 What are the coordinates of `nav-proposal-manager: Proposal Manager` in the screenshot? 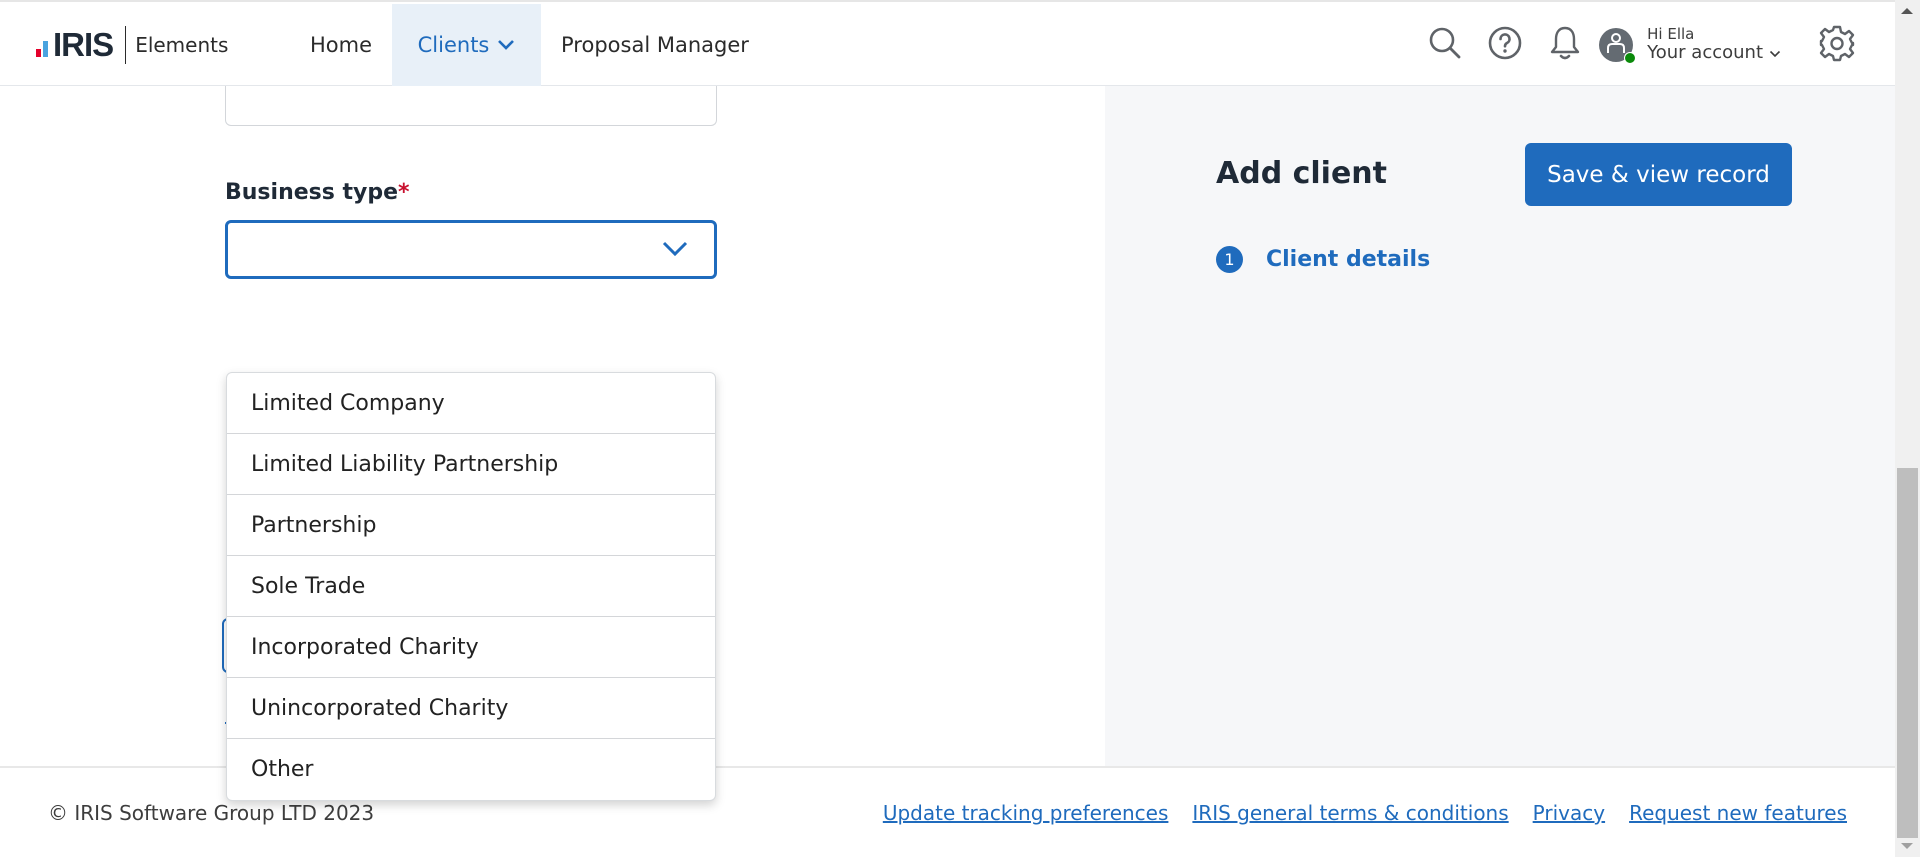 It's located at (655, 45).